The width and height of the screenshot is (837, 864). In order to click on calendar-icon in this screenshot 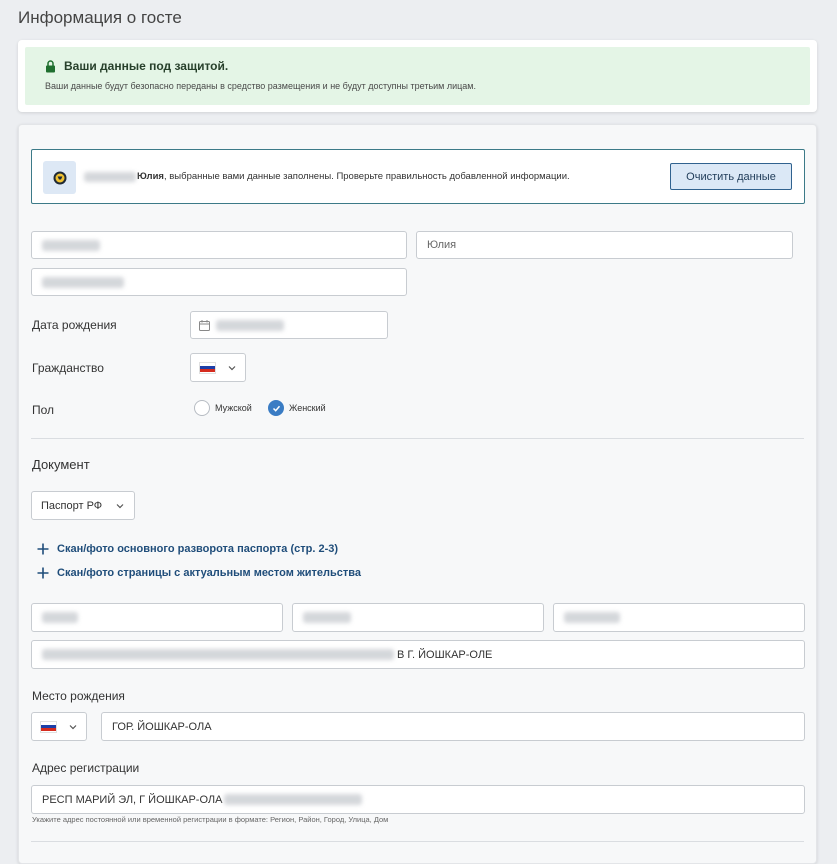, I will do `click(204, 325)`.